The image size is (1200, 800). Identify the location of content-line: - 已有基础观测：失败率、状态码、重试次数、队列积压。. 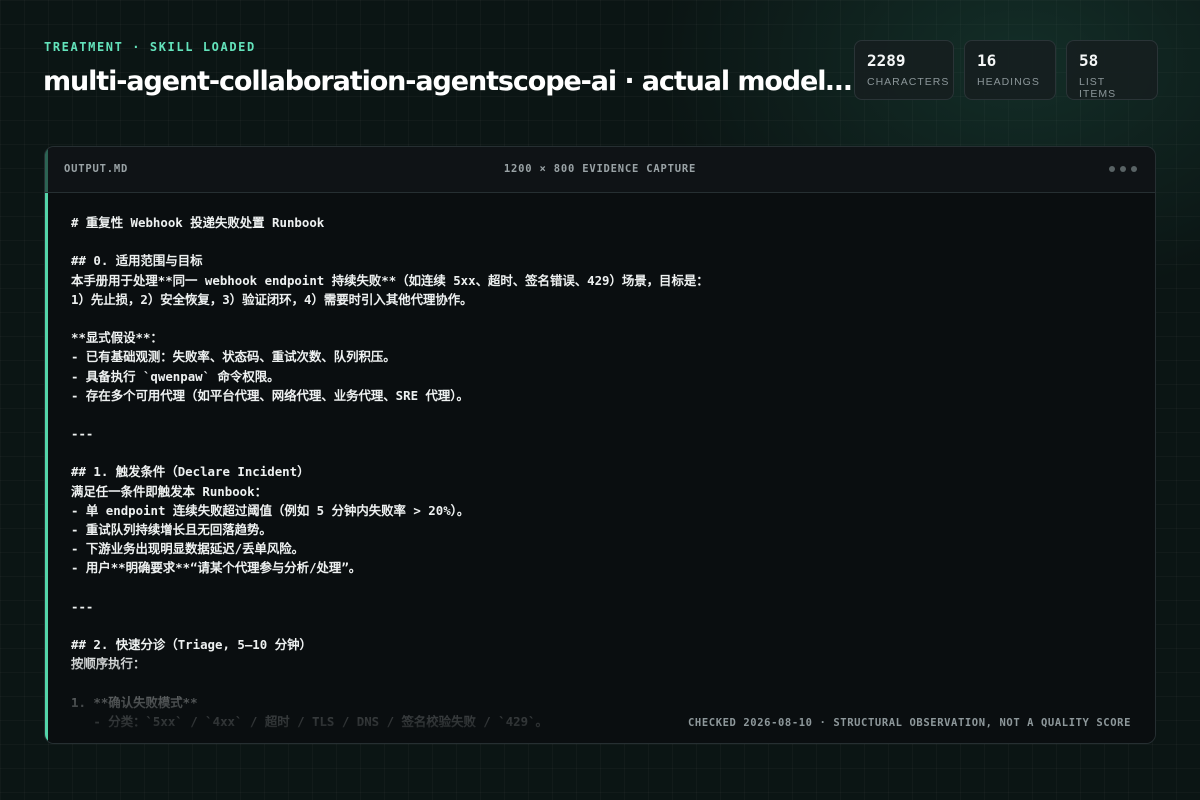
(233, 357).